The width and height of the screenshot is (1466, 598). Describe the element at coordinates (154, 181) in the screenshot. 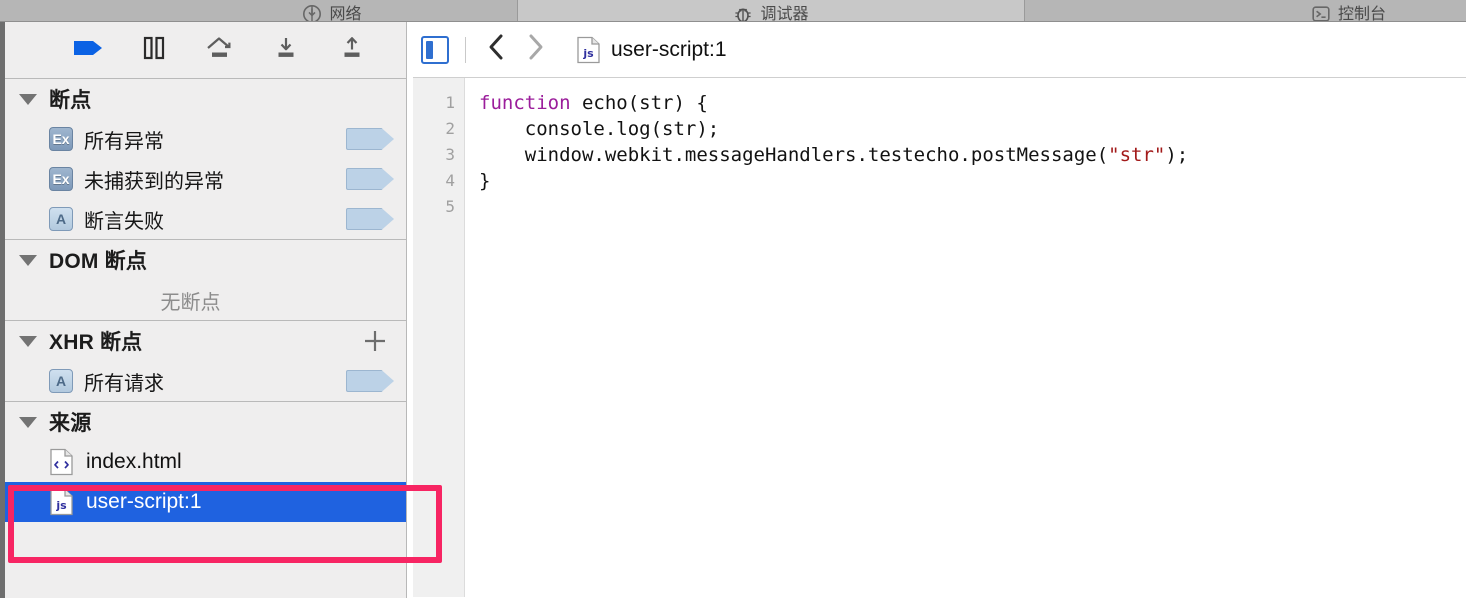

I see `breakpoint-label: 未捕获到的异常` at that location.